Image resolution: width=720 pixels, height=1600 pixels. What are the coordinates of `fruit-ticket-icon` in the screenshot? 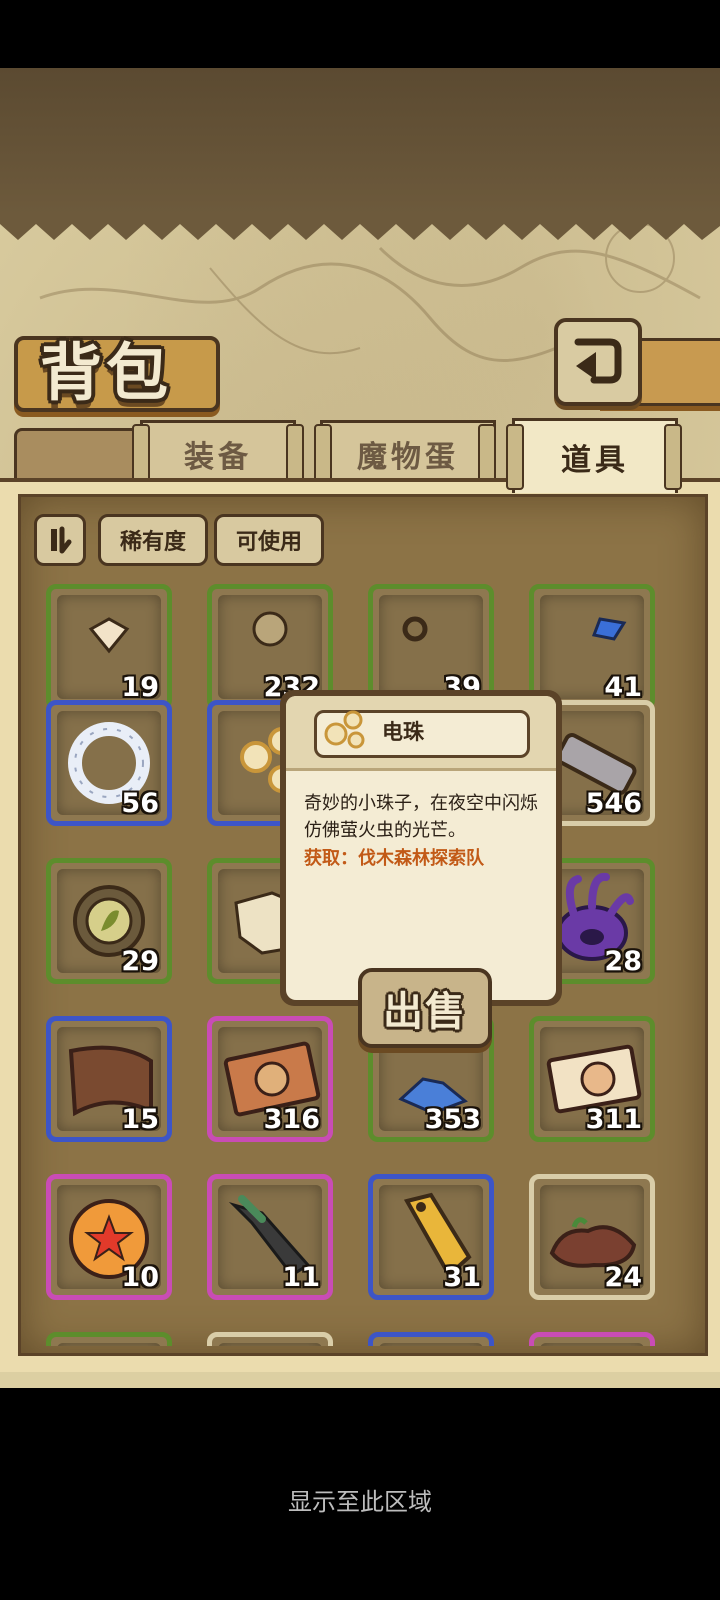 It's located at (109, 1341).